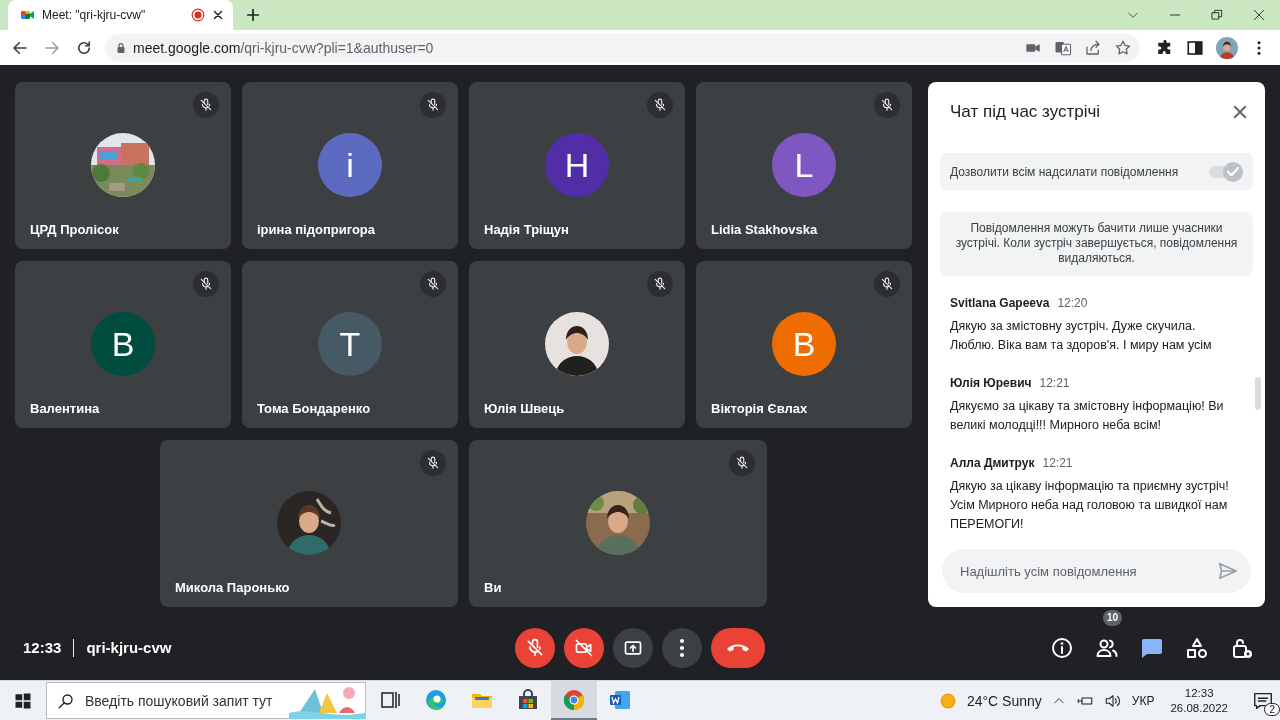 This screenshot has height=720, width=1280. Describe the element at coordinates (66, 700) in the screenshot. I see `search-icon` at that location.